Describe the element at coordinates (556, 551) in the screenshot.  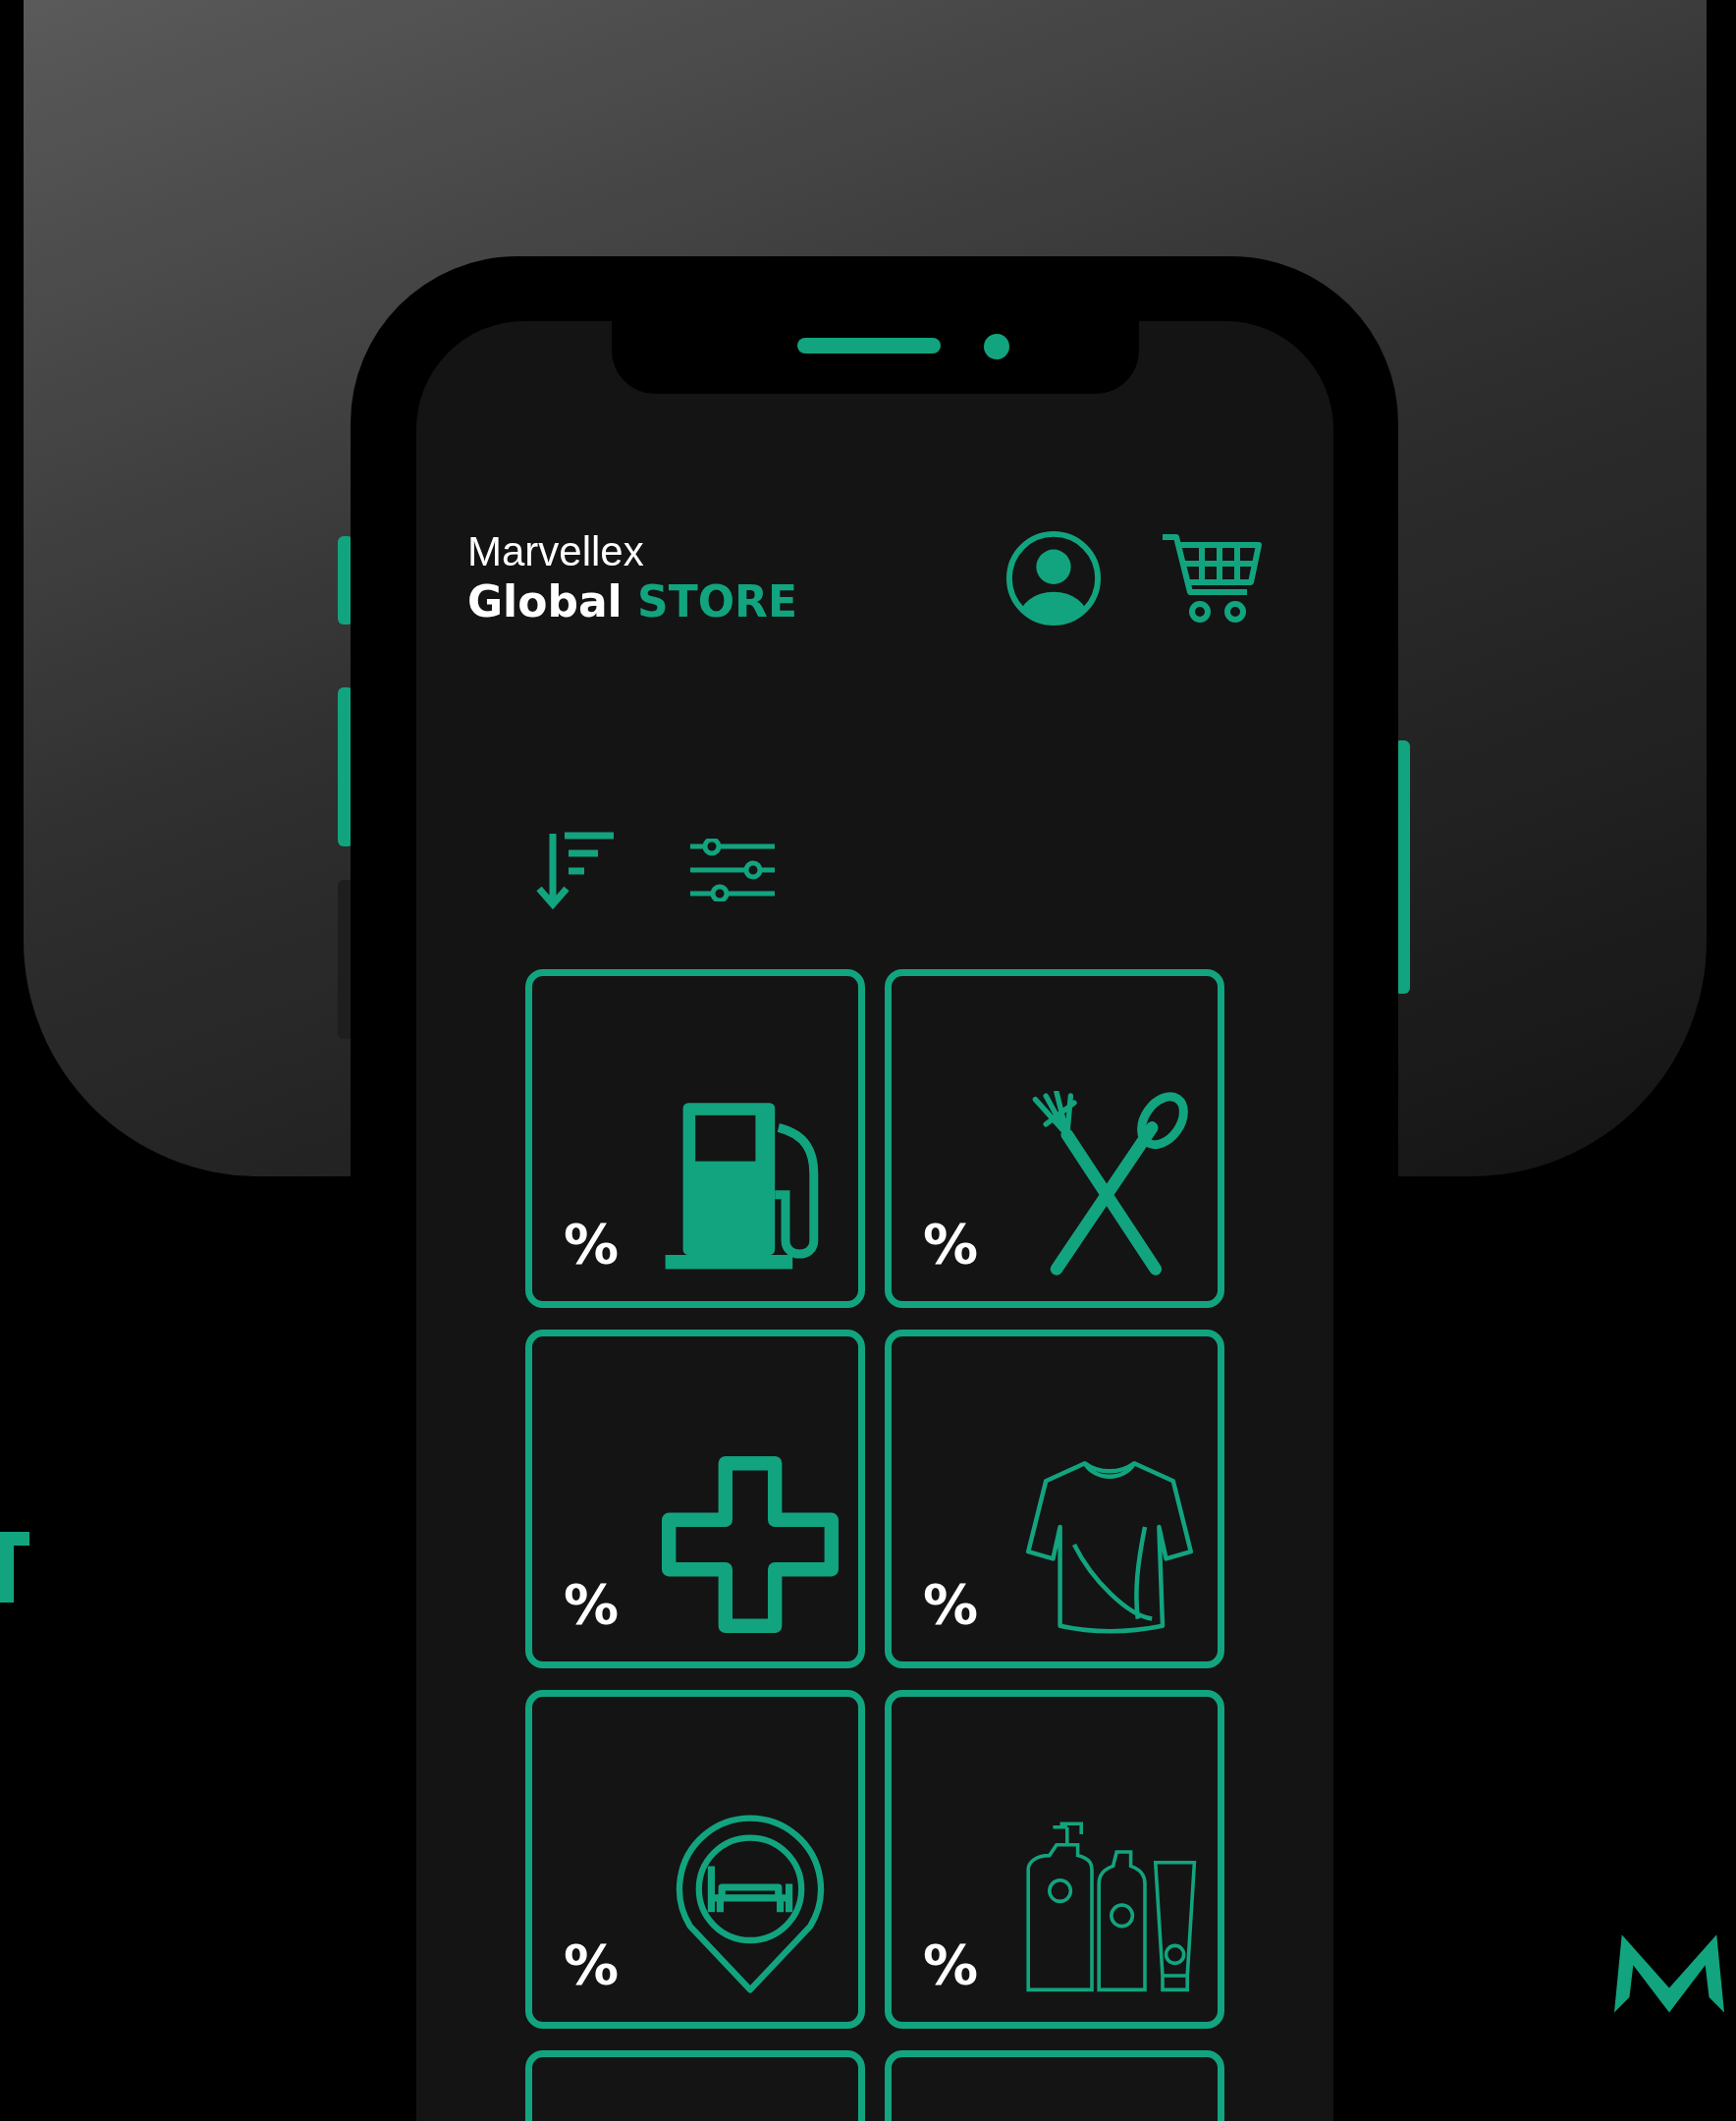
I see `brand-name: Marvellex` at that location.